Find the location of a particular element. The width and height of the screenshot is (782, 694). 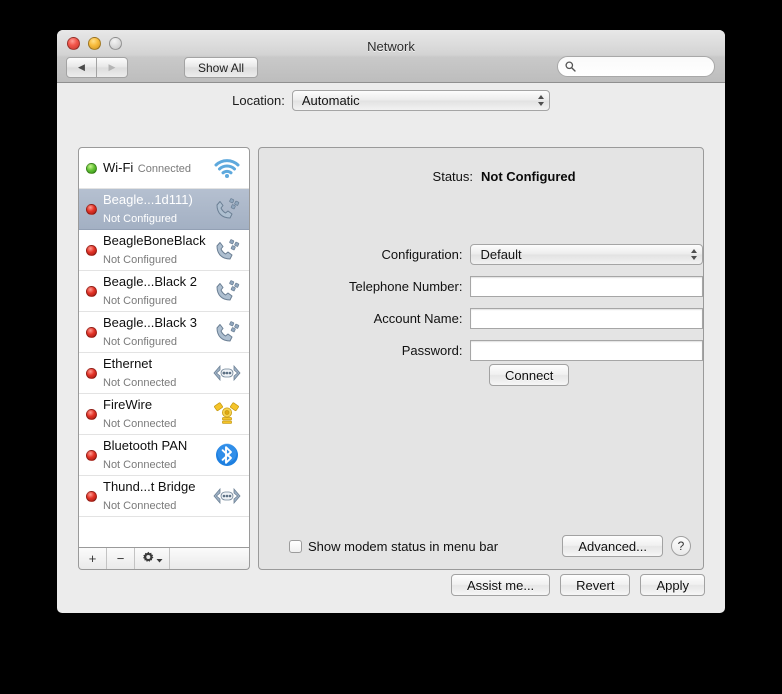

apply-label: Apply is located at coordinates (672, 585).